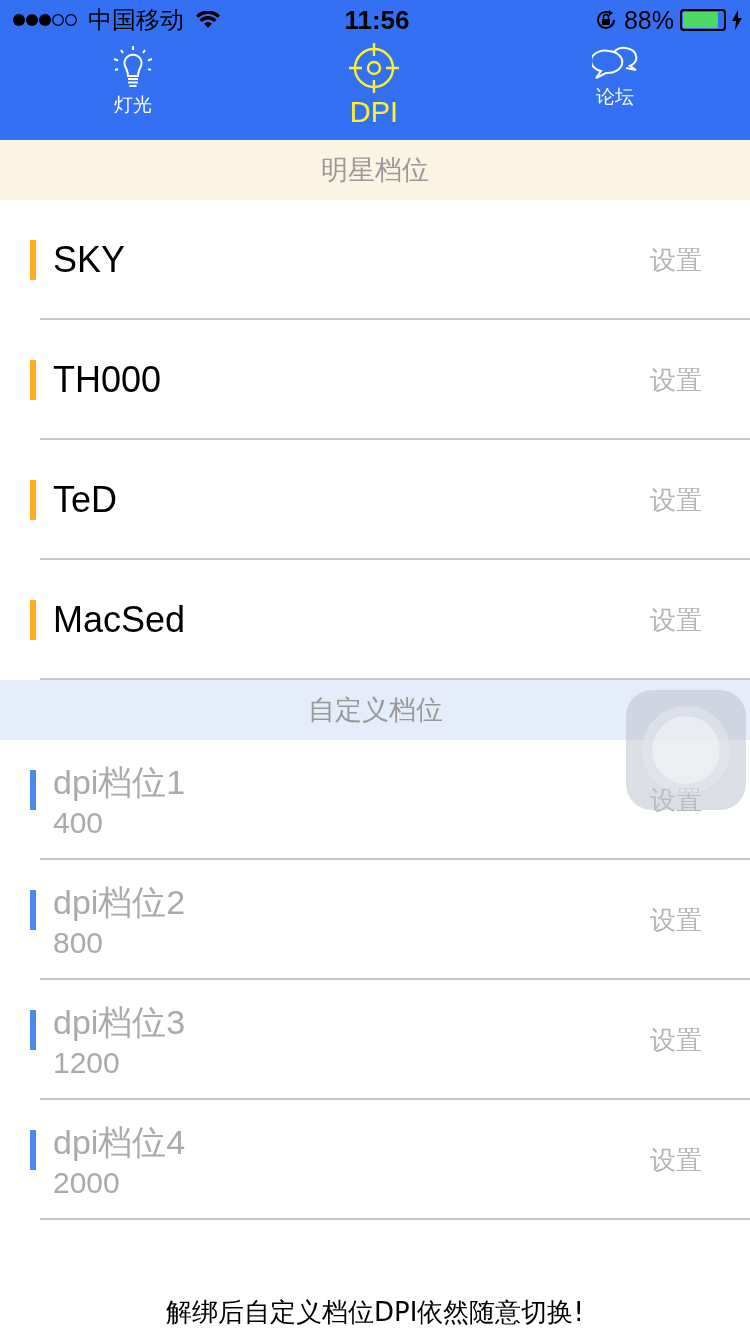  I want to click on battery-percent: 88%, so click(648, 20).